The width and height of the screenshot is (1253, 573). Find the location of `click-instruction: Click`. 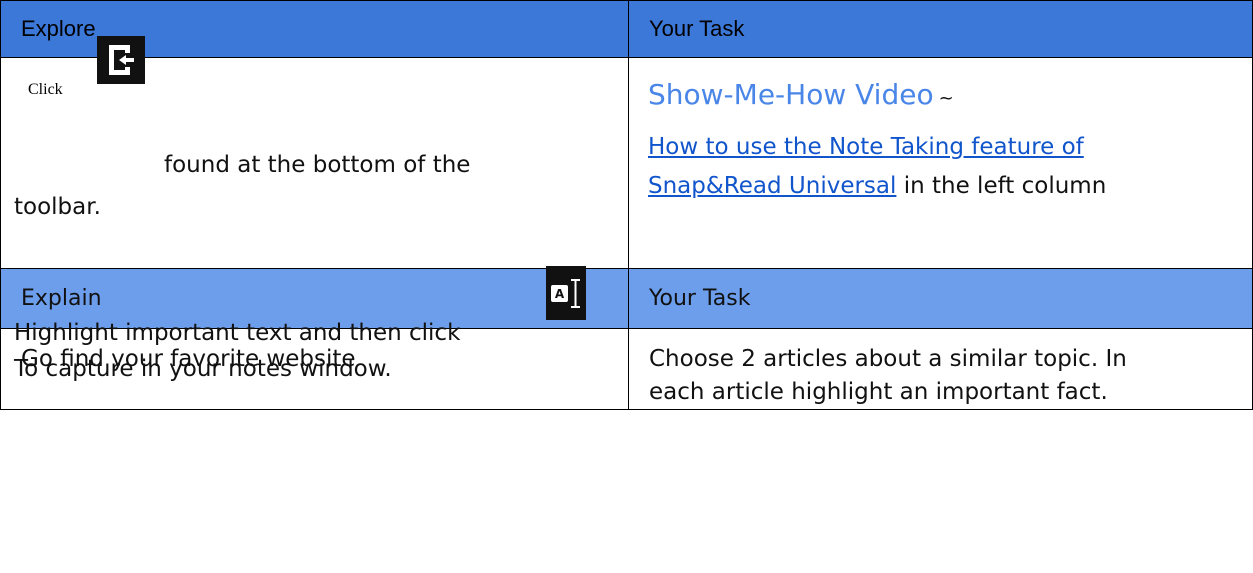

click-instruction: Click is located at coordinates (45, 90).